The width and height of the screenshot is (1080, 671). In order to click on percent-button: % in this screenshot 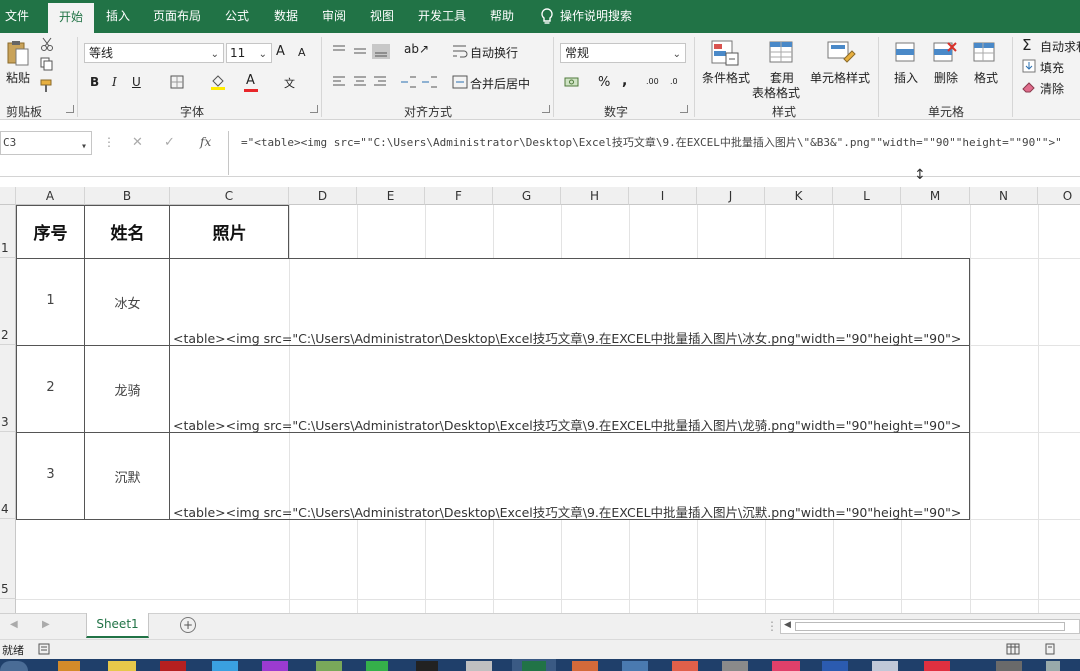, I will do `click(604, 82)`.